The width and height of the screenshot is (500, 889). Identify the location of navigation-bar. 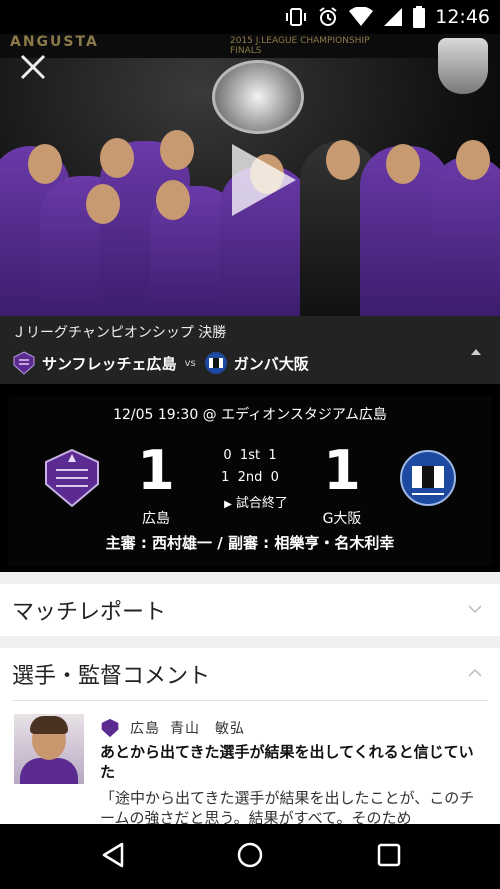
(250, 856).